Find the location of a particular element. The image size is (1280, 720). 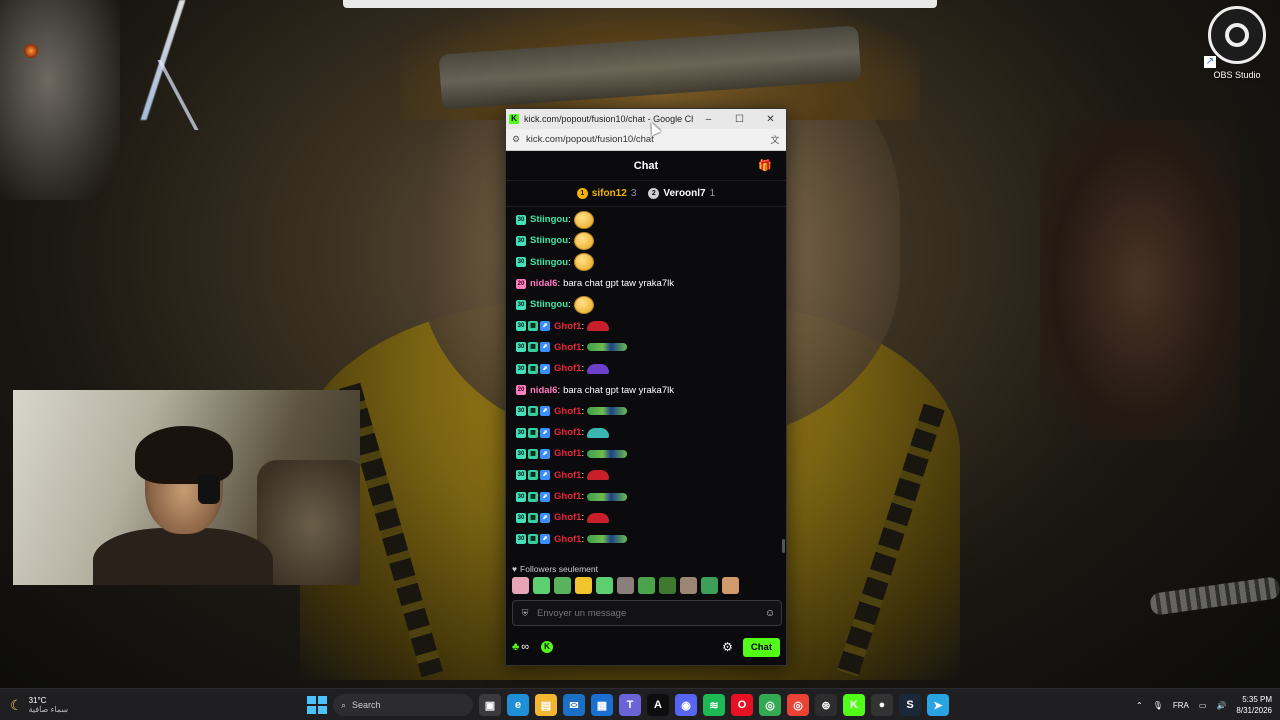

desktop-icon-obs: OBS Studio is located at coordinates (1237, 43).